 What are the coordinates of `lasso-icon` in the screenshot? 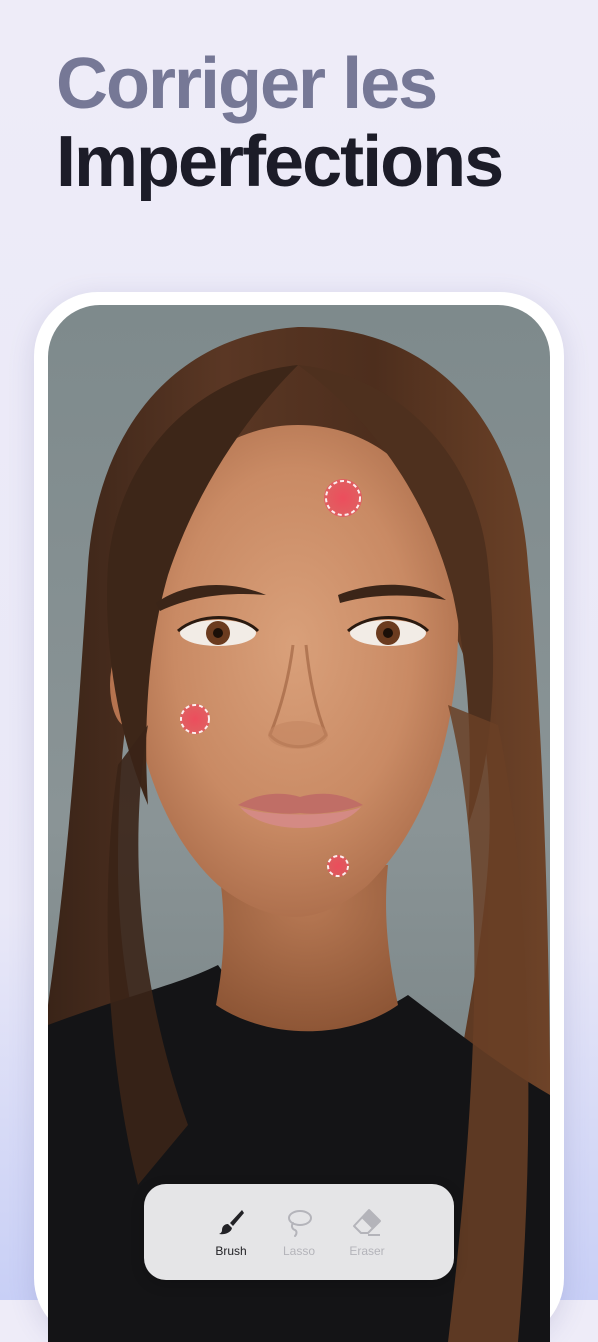 It's located at (300, 1223).